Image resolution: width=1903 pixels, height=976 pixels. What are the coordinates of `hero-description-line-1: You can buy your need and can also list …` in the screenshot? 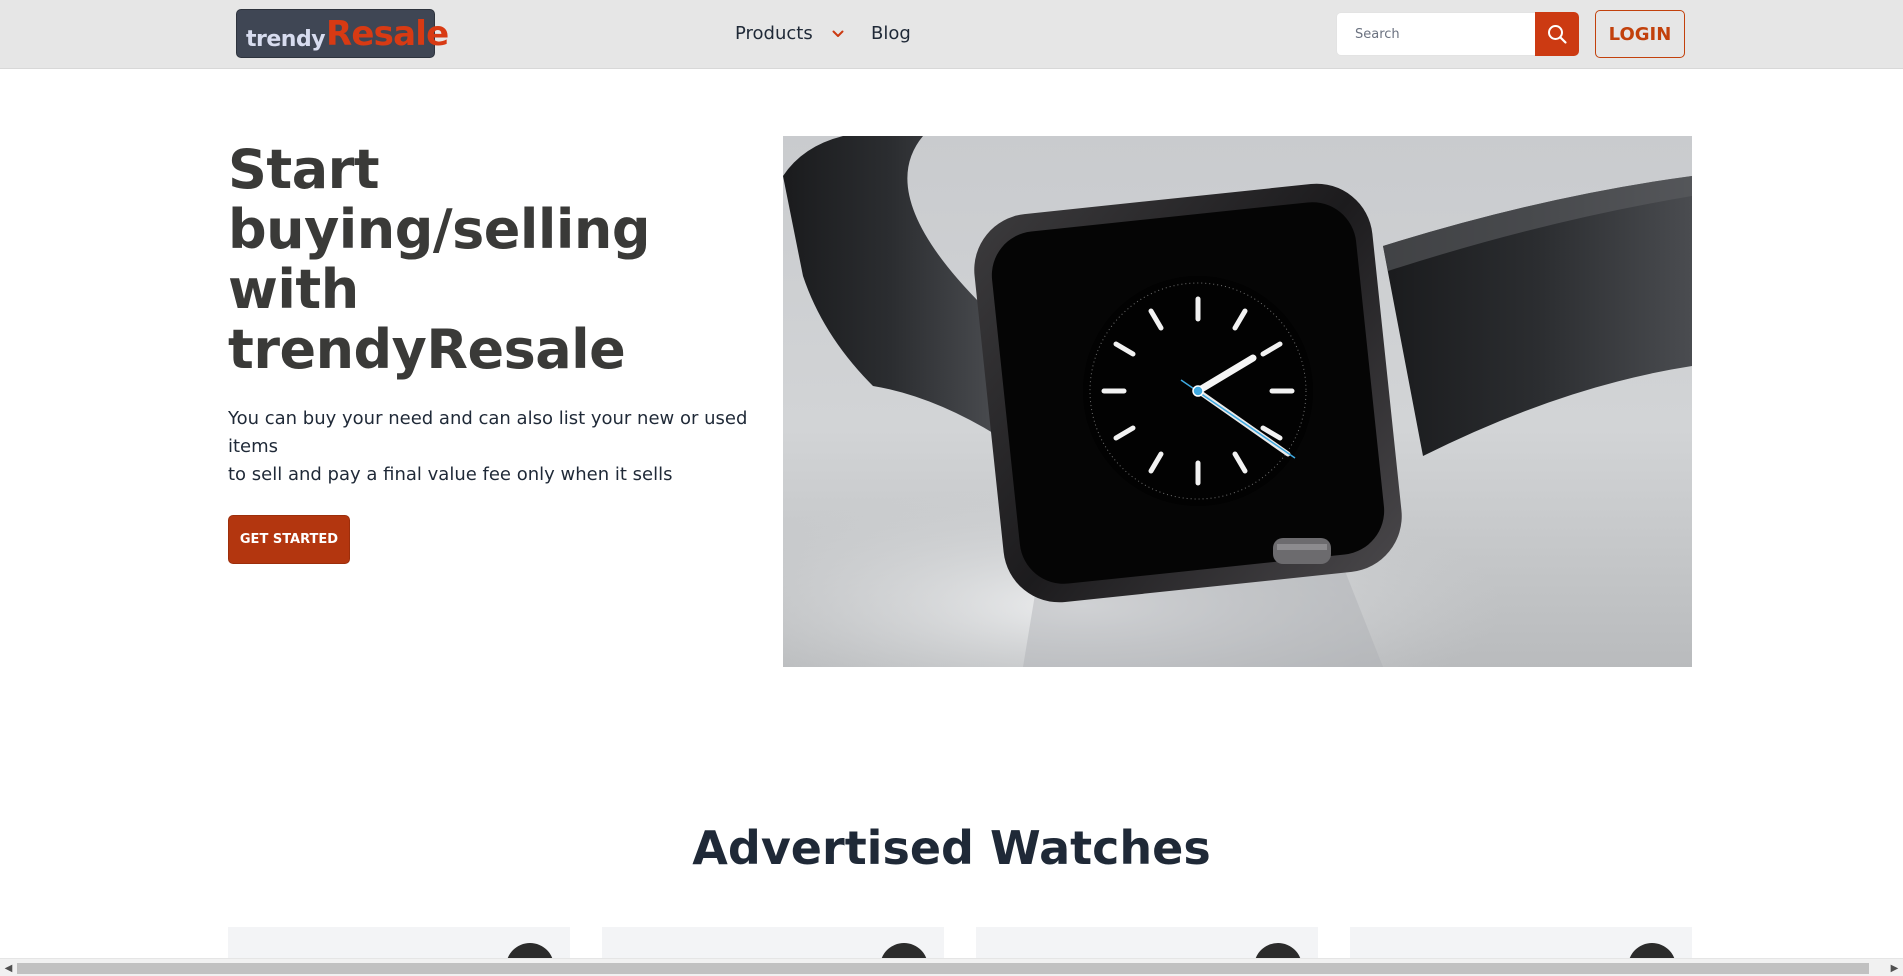 It's located at (488, 432).